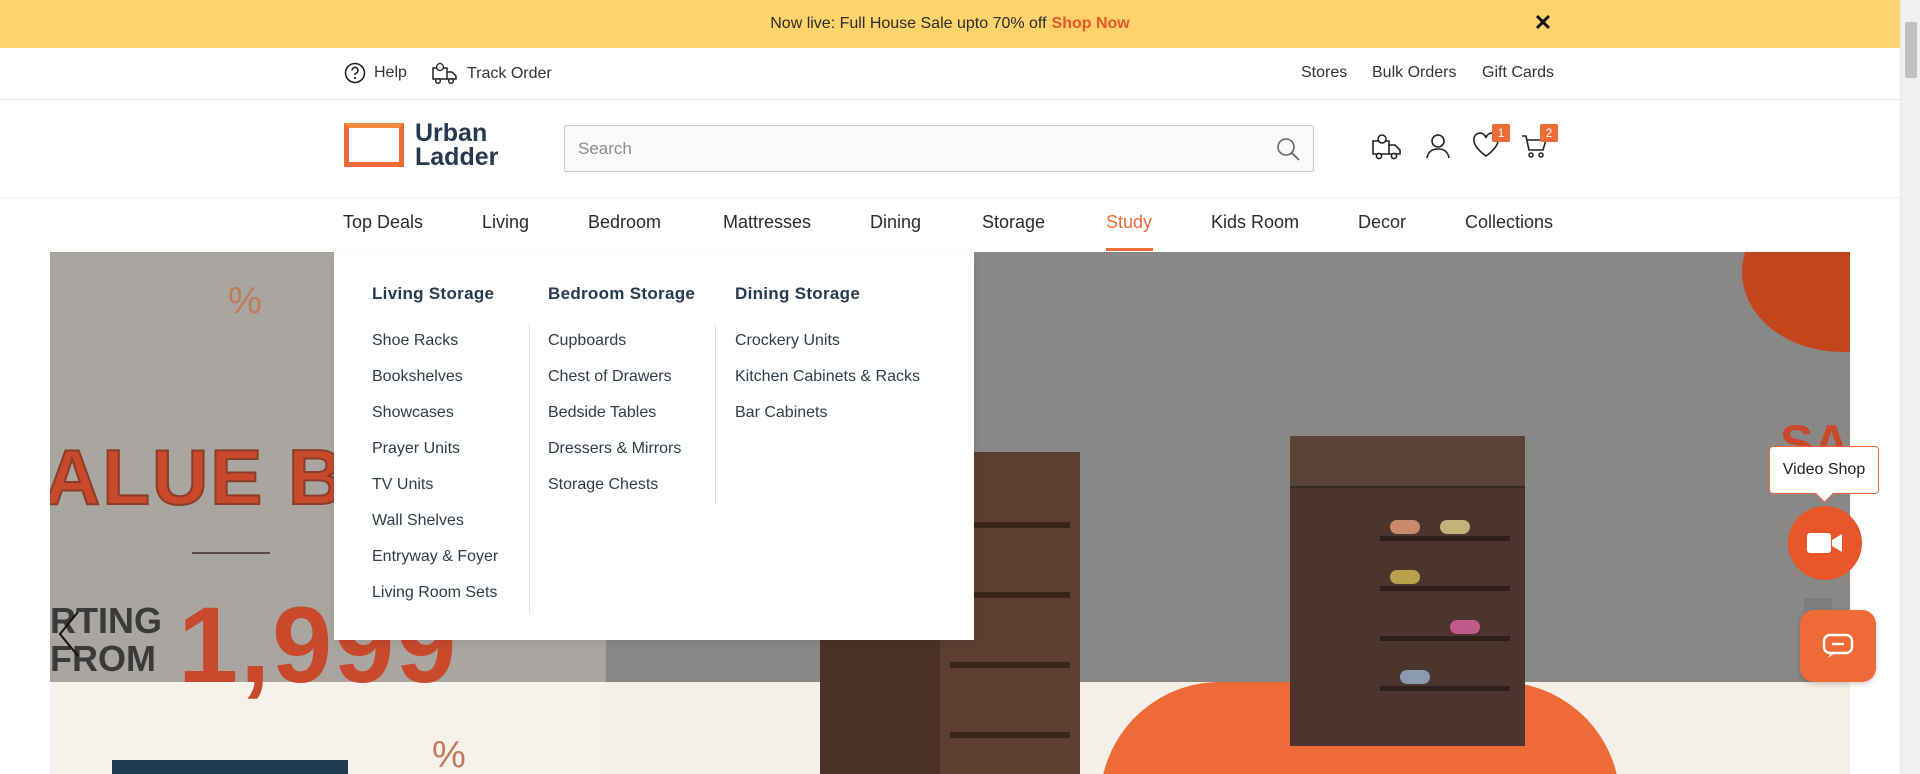  I want to click on logo-text: Urban Ladder, so click(457, 145).